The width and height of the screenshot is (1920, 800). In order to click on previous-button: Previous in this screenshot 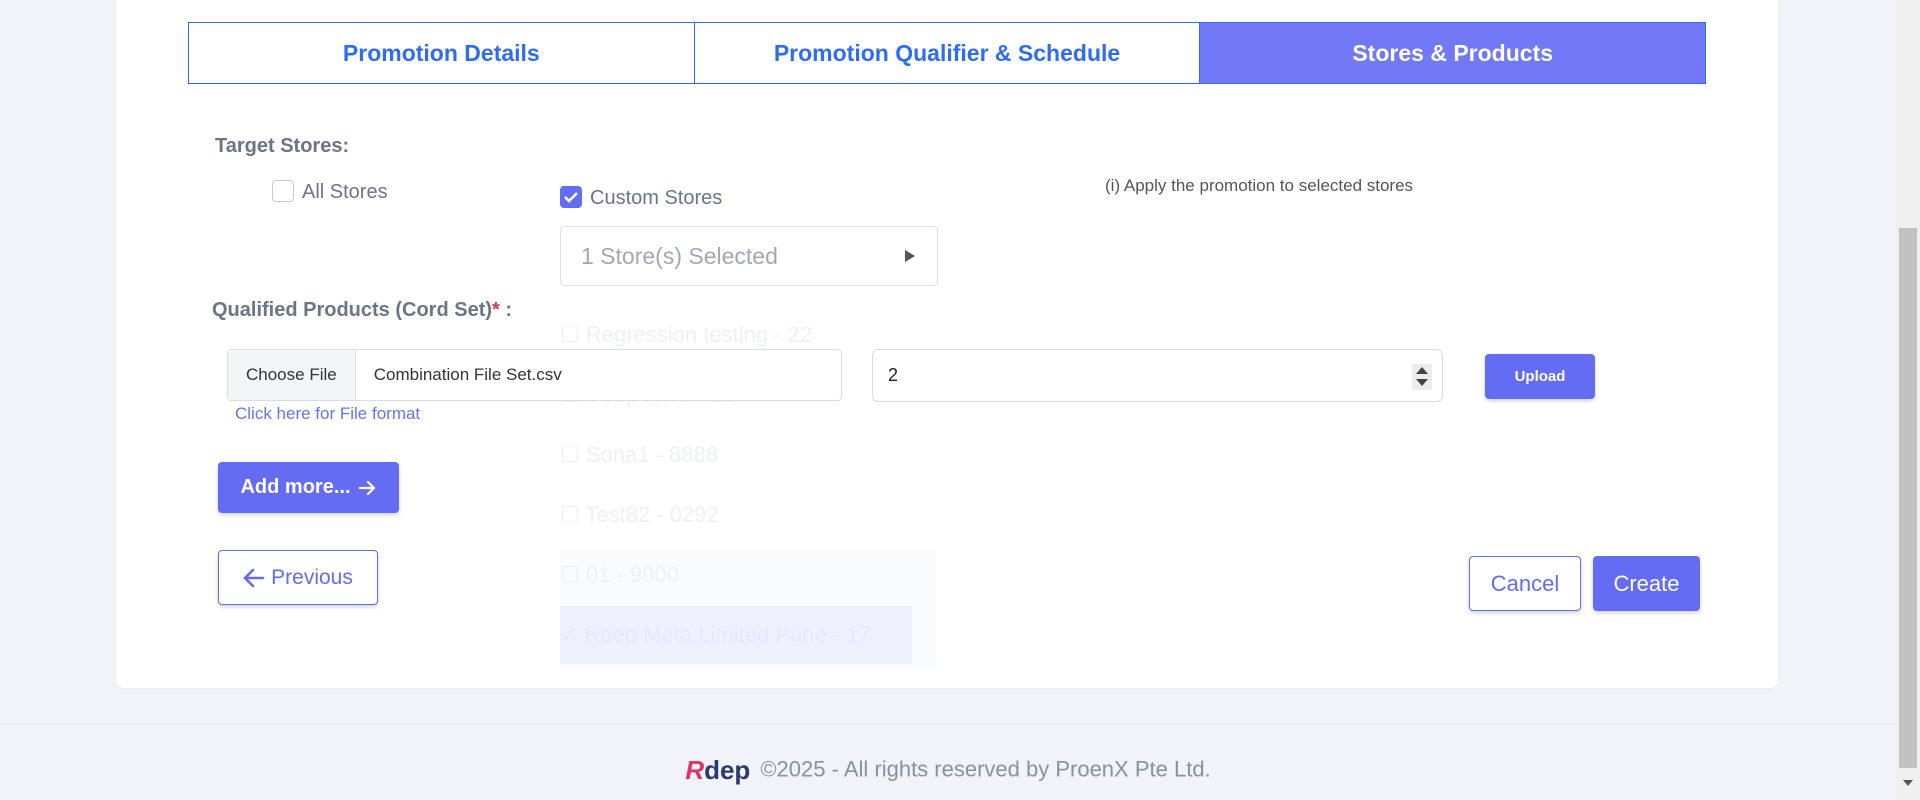, I will do `click(298, 577)`.